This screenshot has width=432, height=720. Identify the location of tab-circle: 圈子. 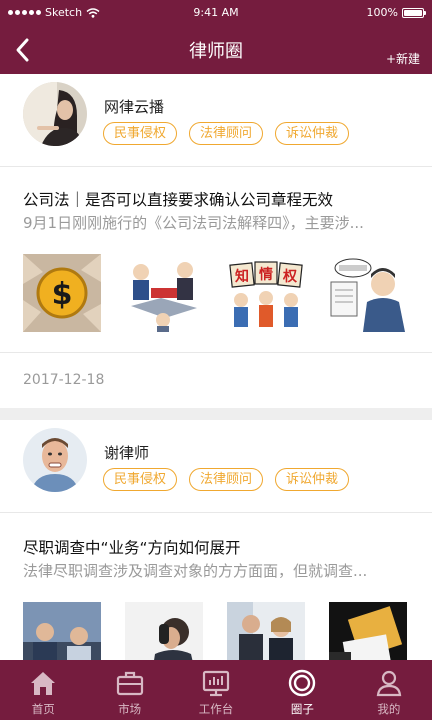
(302, 690).